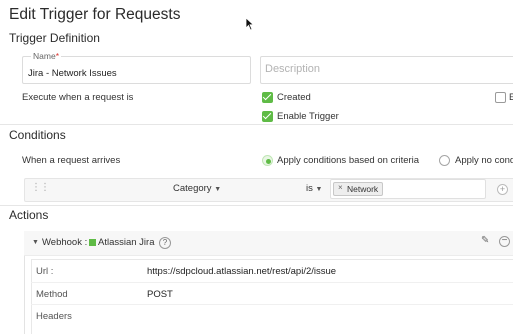  I want to click on condition-field-label: Category, so click(192, 188).